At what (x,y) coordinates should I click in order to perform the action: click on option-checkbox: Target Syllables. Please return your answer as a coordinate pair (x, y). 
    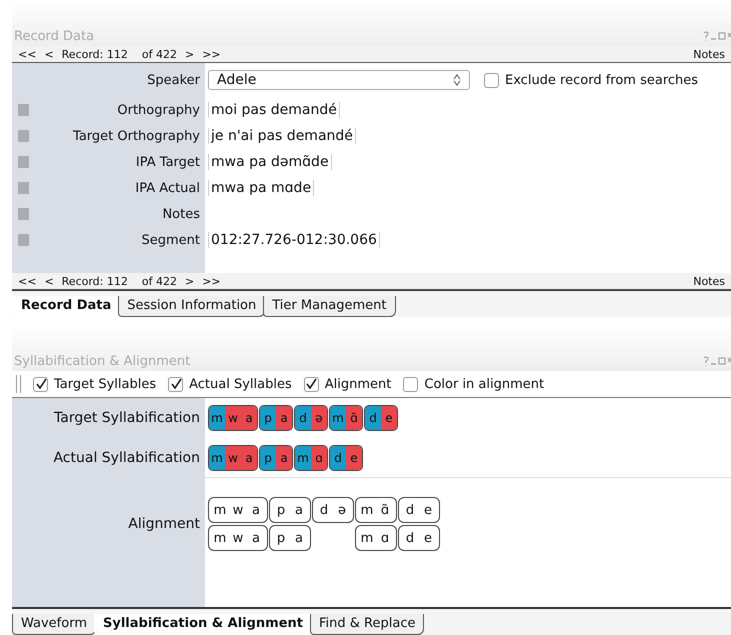
    Looking at the image, I should click on (94, 384).